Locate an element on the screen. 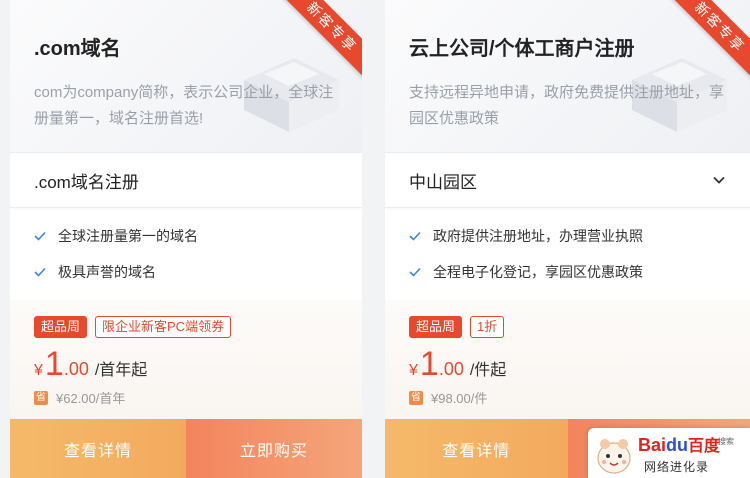 Image resolution: width=750 pixels, height=478 pixels. park-select-value: 中山园区 is located at coordinates (443, 182).